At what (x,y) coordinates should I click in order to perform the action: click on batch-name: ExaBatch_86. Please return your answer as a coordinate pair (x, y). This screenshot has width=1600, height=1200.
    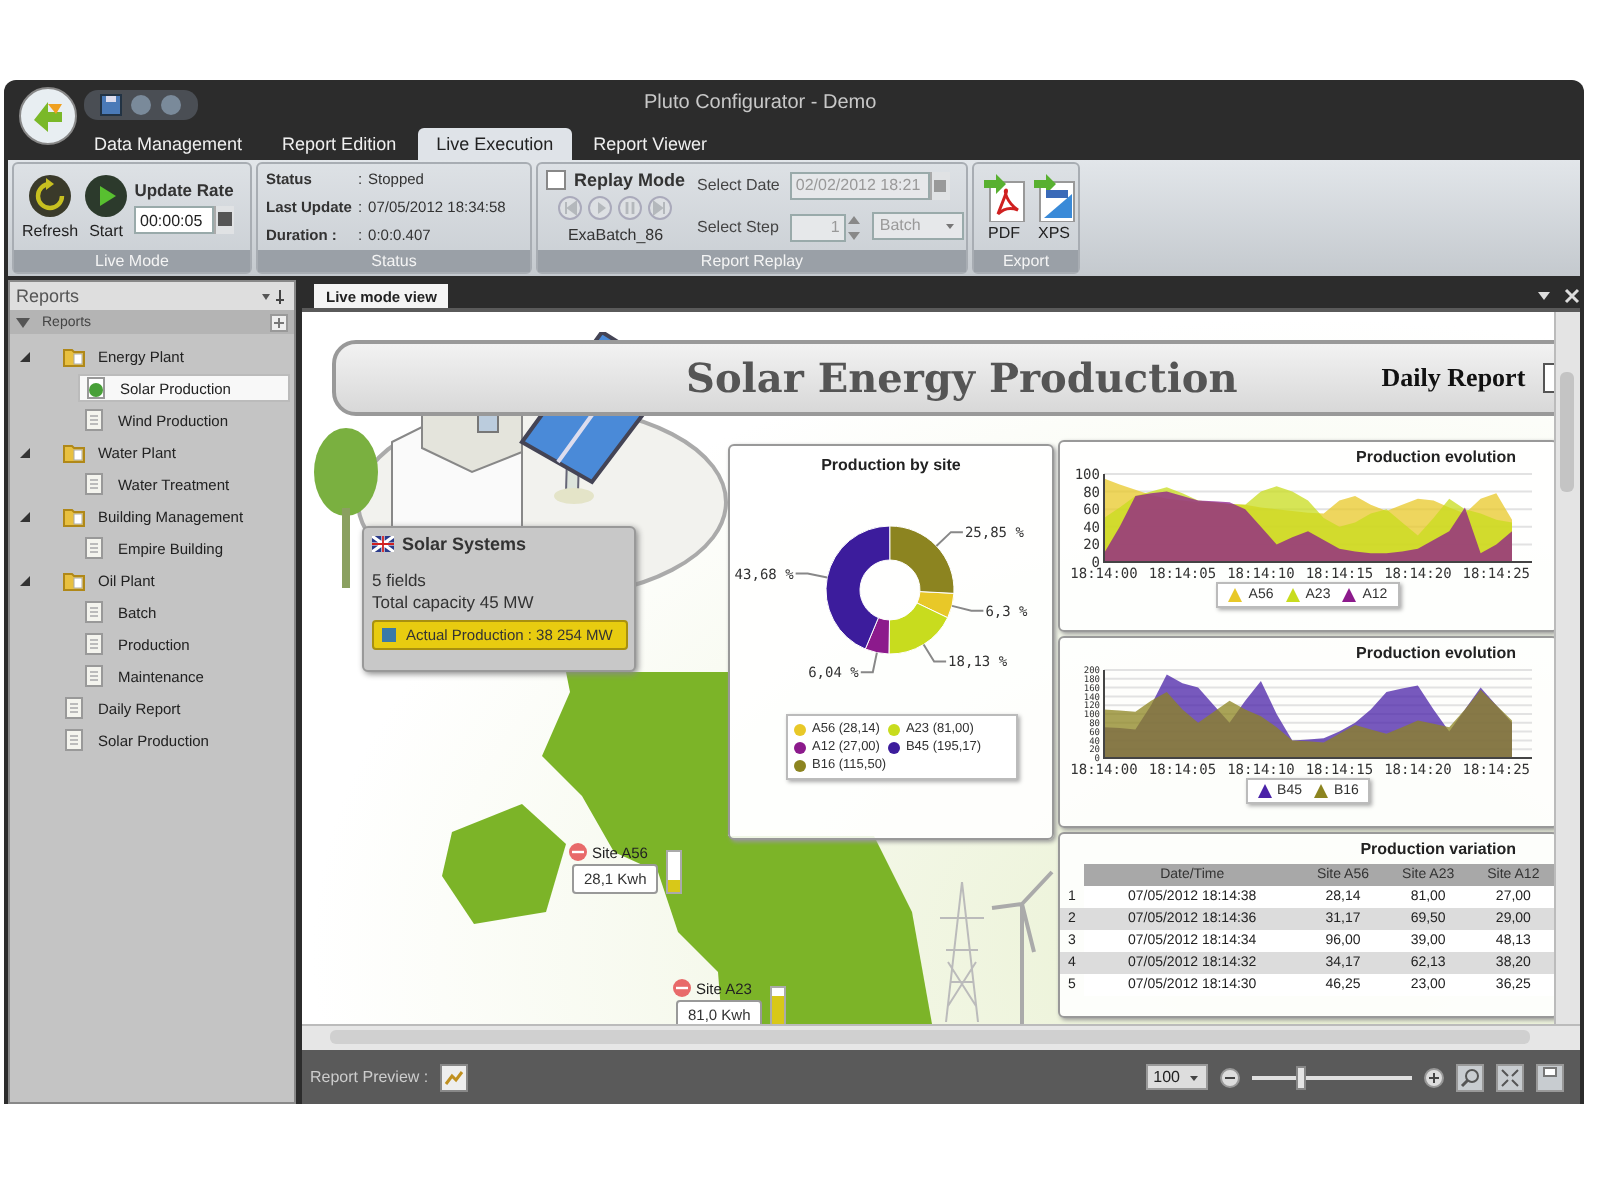
    Looking at the image, I should click on (615, 235).